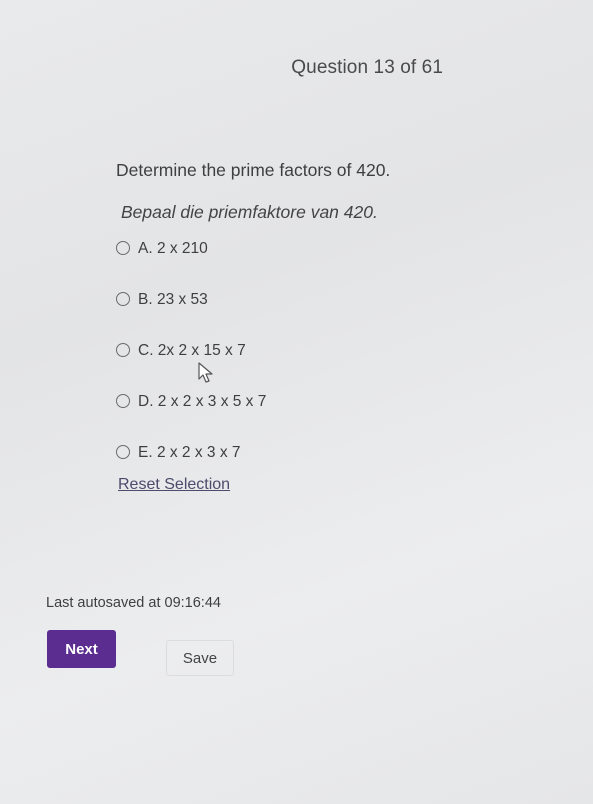  I want to click on option-d: D. 2 x 2 x 3 x 5 x 7, so click(191, 417).